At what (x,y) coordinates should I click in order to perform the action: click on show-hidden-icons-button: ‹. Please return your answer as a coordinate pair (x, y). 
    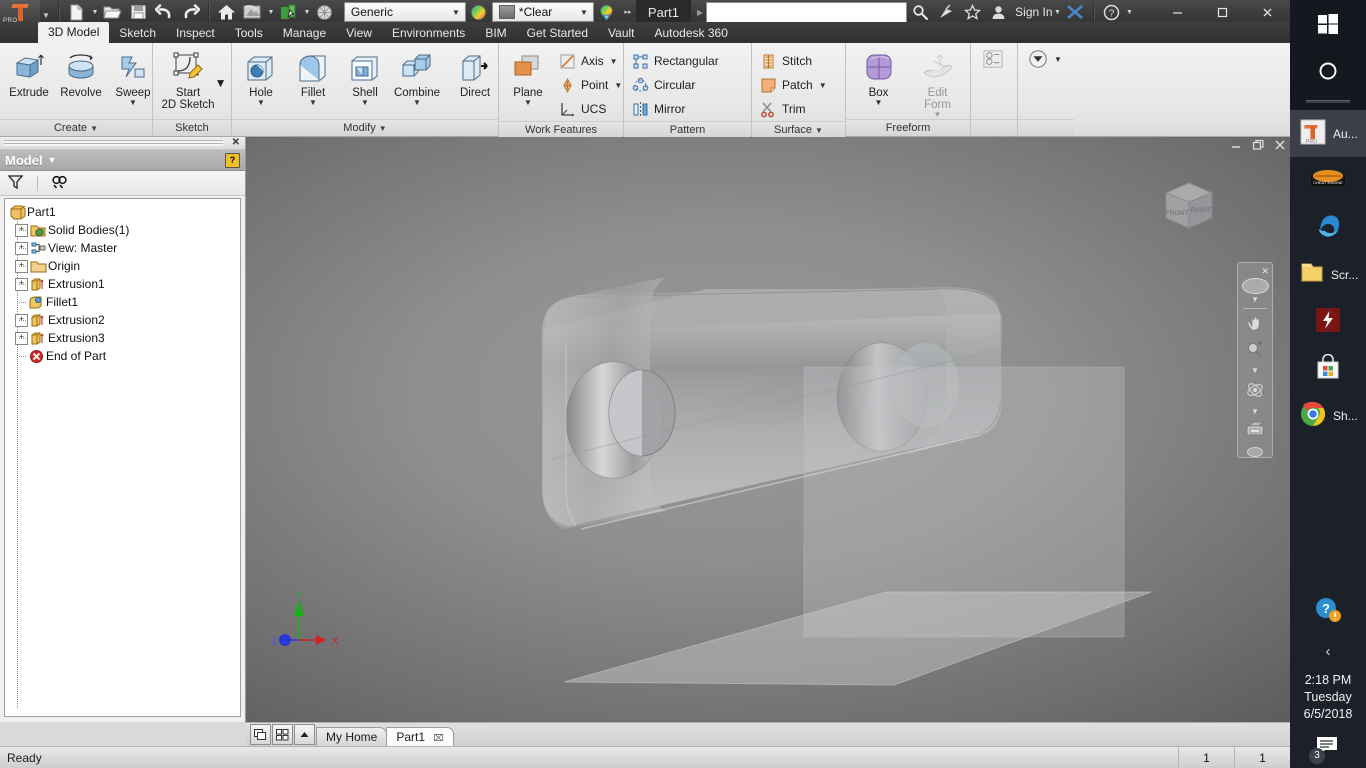
    Looking at the image, I should click on (1328, 651).